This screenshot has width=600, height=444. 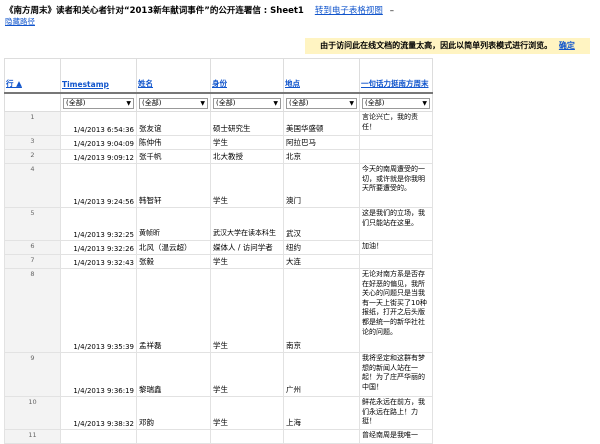 I want to click on minimize-dash: –, so click(x=392, y=11).